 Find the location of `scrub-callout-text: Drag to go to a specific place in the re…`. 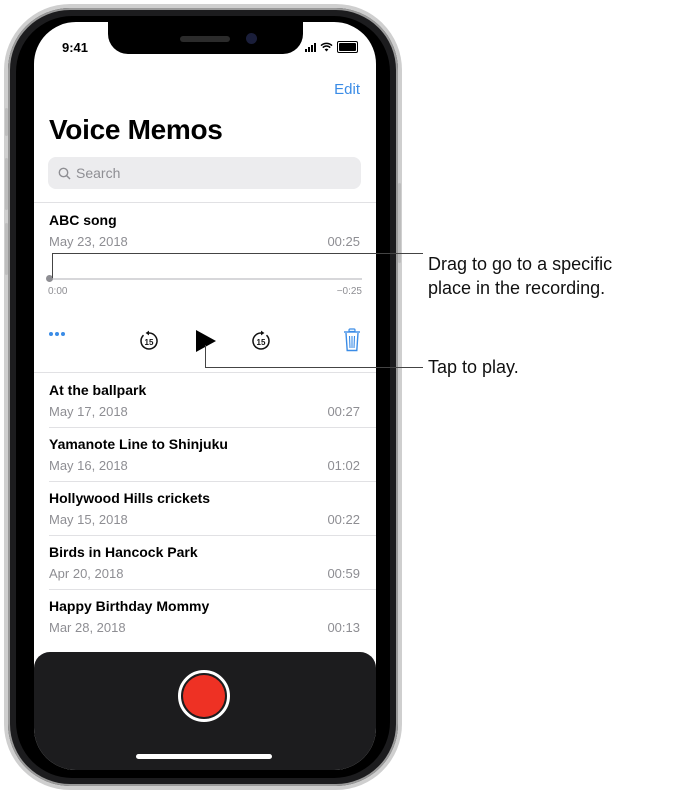

scrub-callout-text: Drag to go to a specific place in the re… is located at coordinates (520, 276).